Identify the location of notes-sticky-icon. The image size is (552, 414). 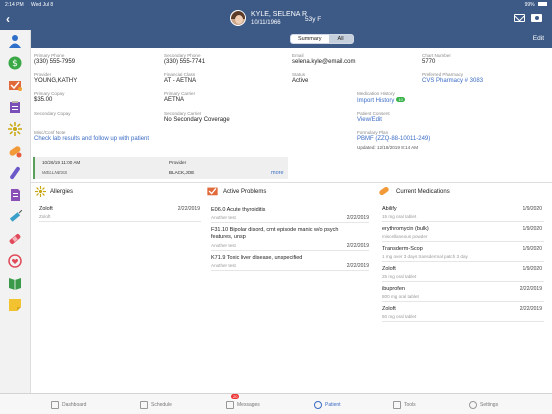
(15, 305).